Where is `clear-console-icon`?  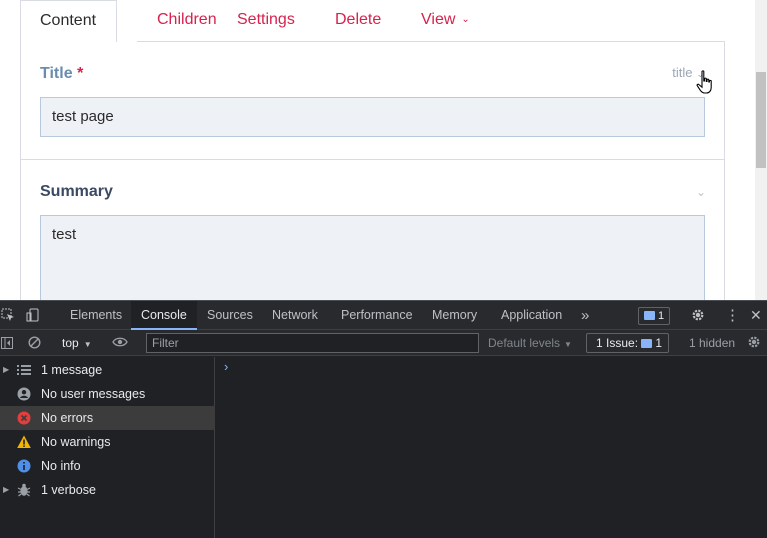 clear-console-icon is located at coordinates (34, 343).